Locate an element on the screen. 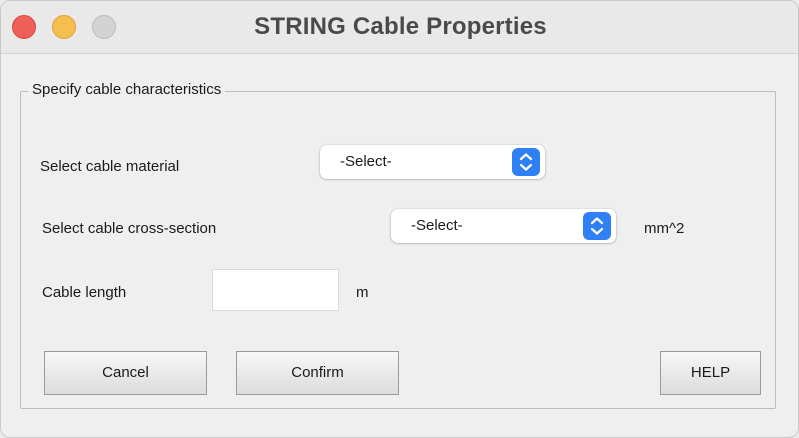 This screenshot has width=799, height=438. cross-section-unit-label: mm^2 is located at coordinates (664, 228).